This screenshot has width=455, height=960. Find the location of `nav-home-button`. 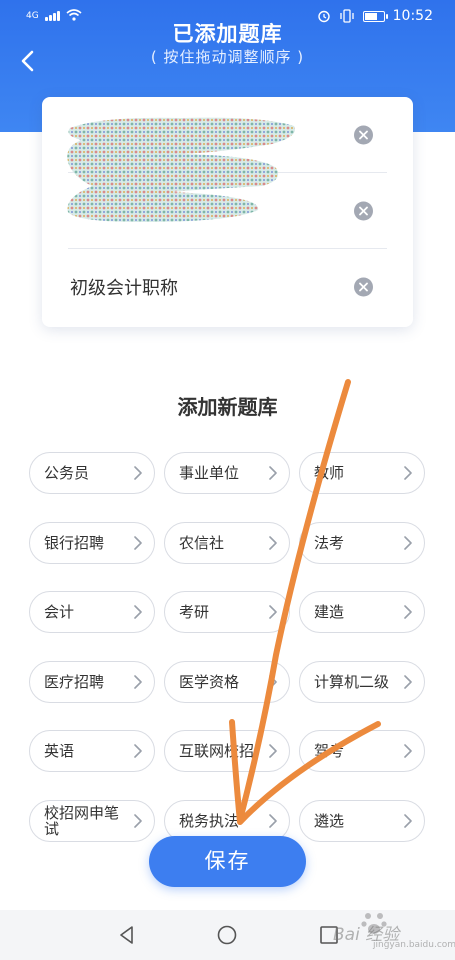

nav-home-button is located at coordinates (227, 935).